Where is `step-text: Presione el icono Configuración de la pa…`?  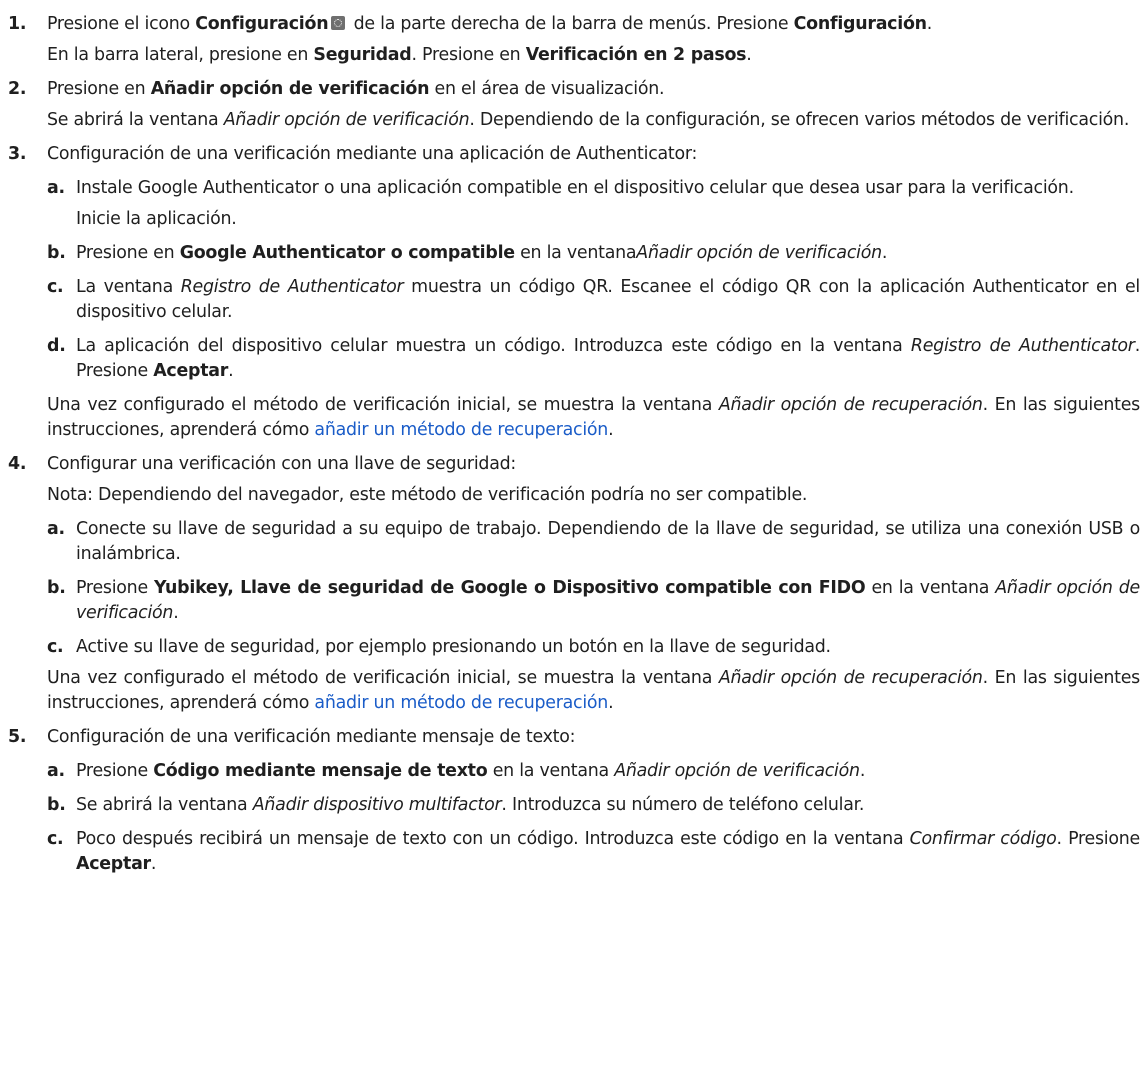 step-text: Presione el icono Configuración de la pa… is located at coordinates (490, 24).